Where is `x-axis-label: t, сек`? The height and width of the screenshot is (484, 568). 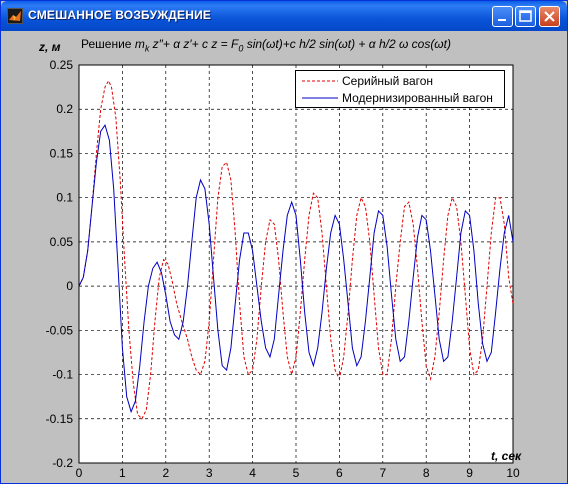
x-axis-label: t, сек is located at coordinates (506, 456).